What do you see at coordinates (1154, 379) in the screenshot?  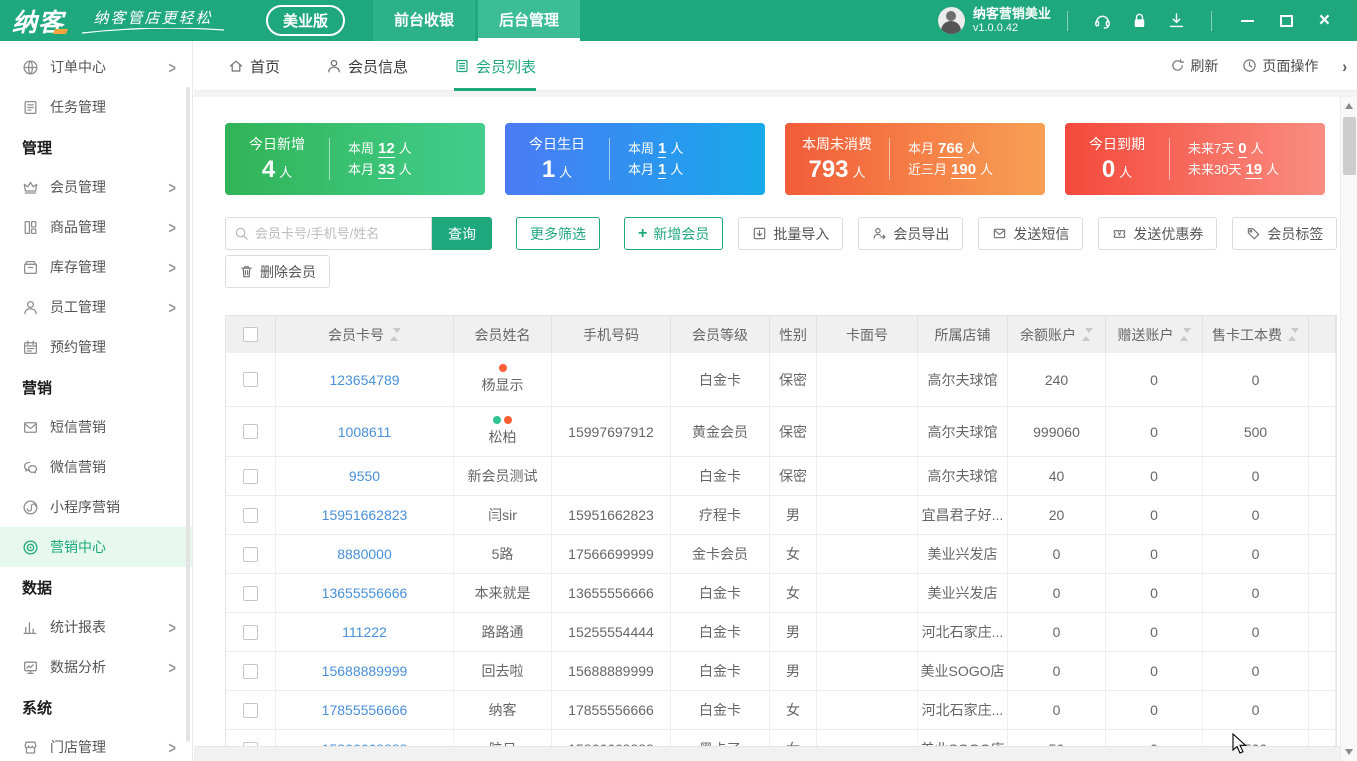 I see `gift-account: 0` at bounding box center [1154, 379].